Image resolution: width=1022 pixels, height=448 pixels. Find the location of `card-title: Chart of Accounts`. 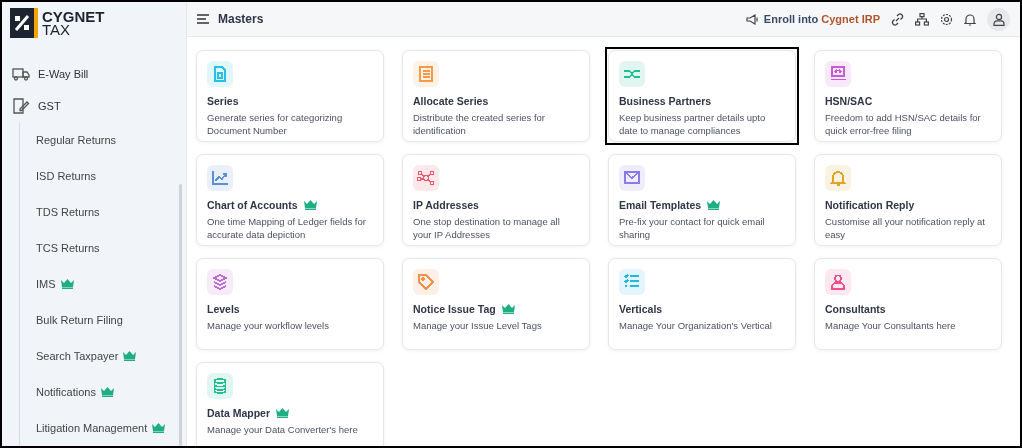

card-title: Chart of Accounts is located at coordinates (252, 205).